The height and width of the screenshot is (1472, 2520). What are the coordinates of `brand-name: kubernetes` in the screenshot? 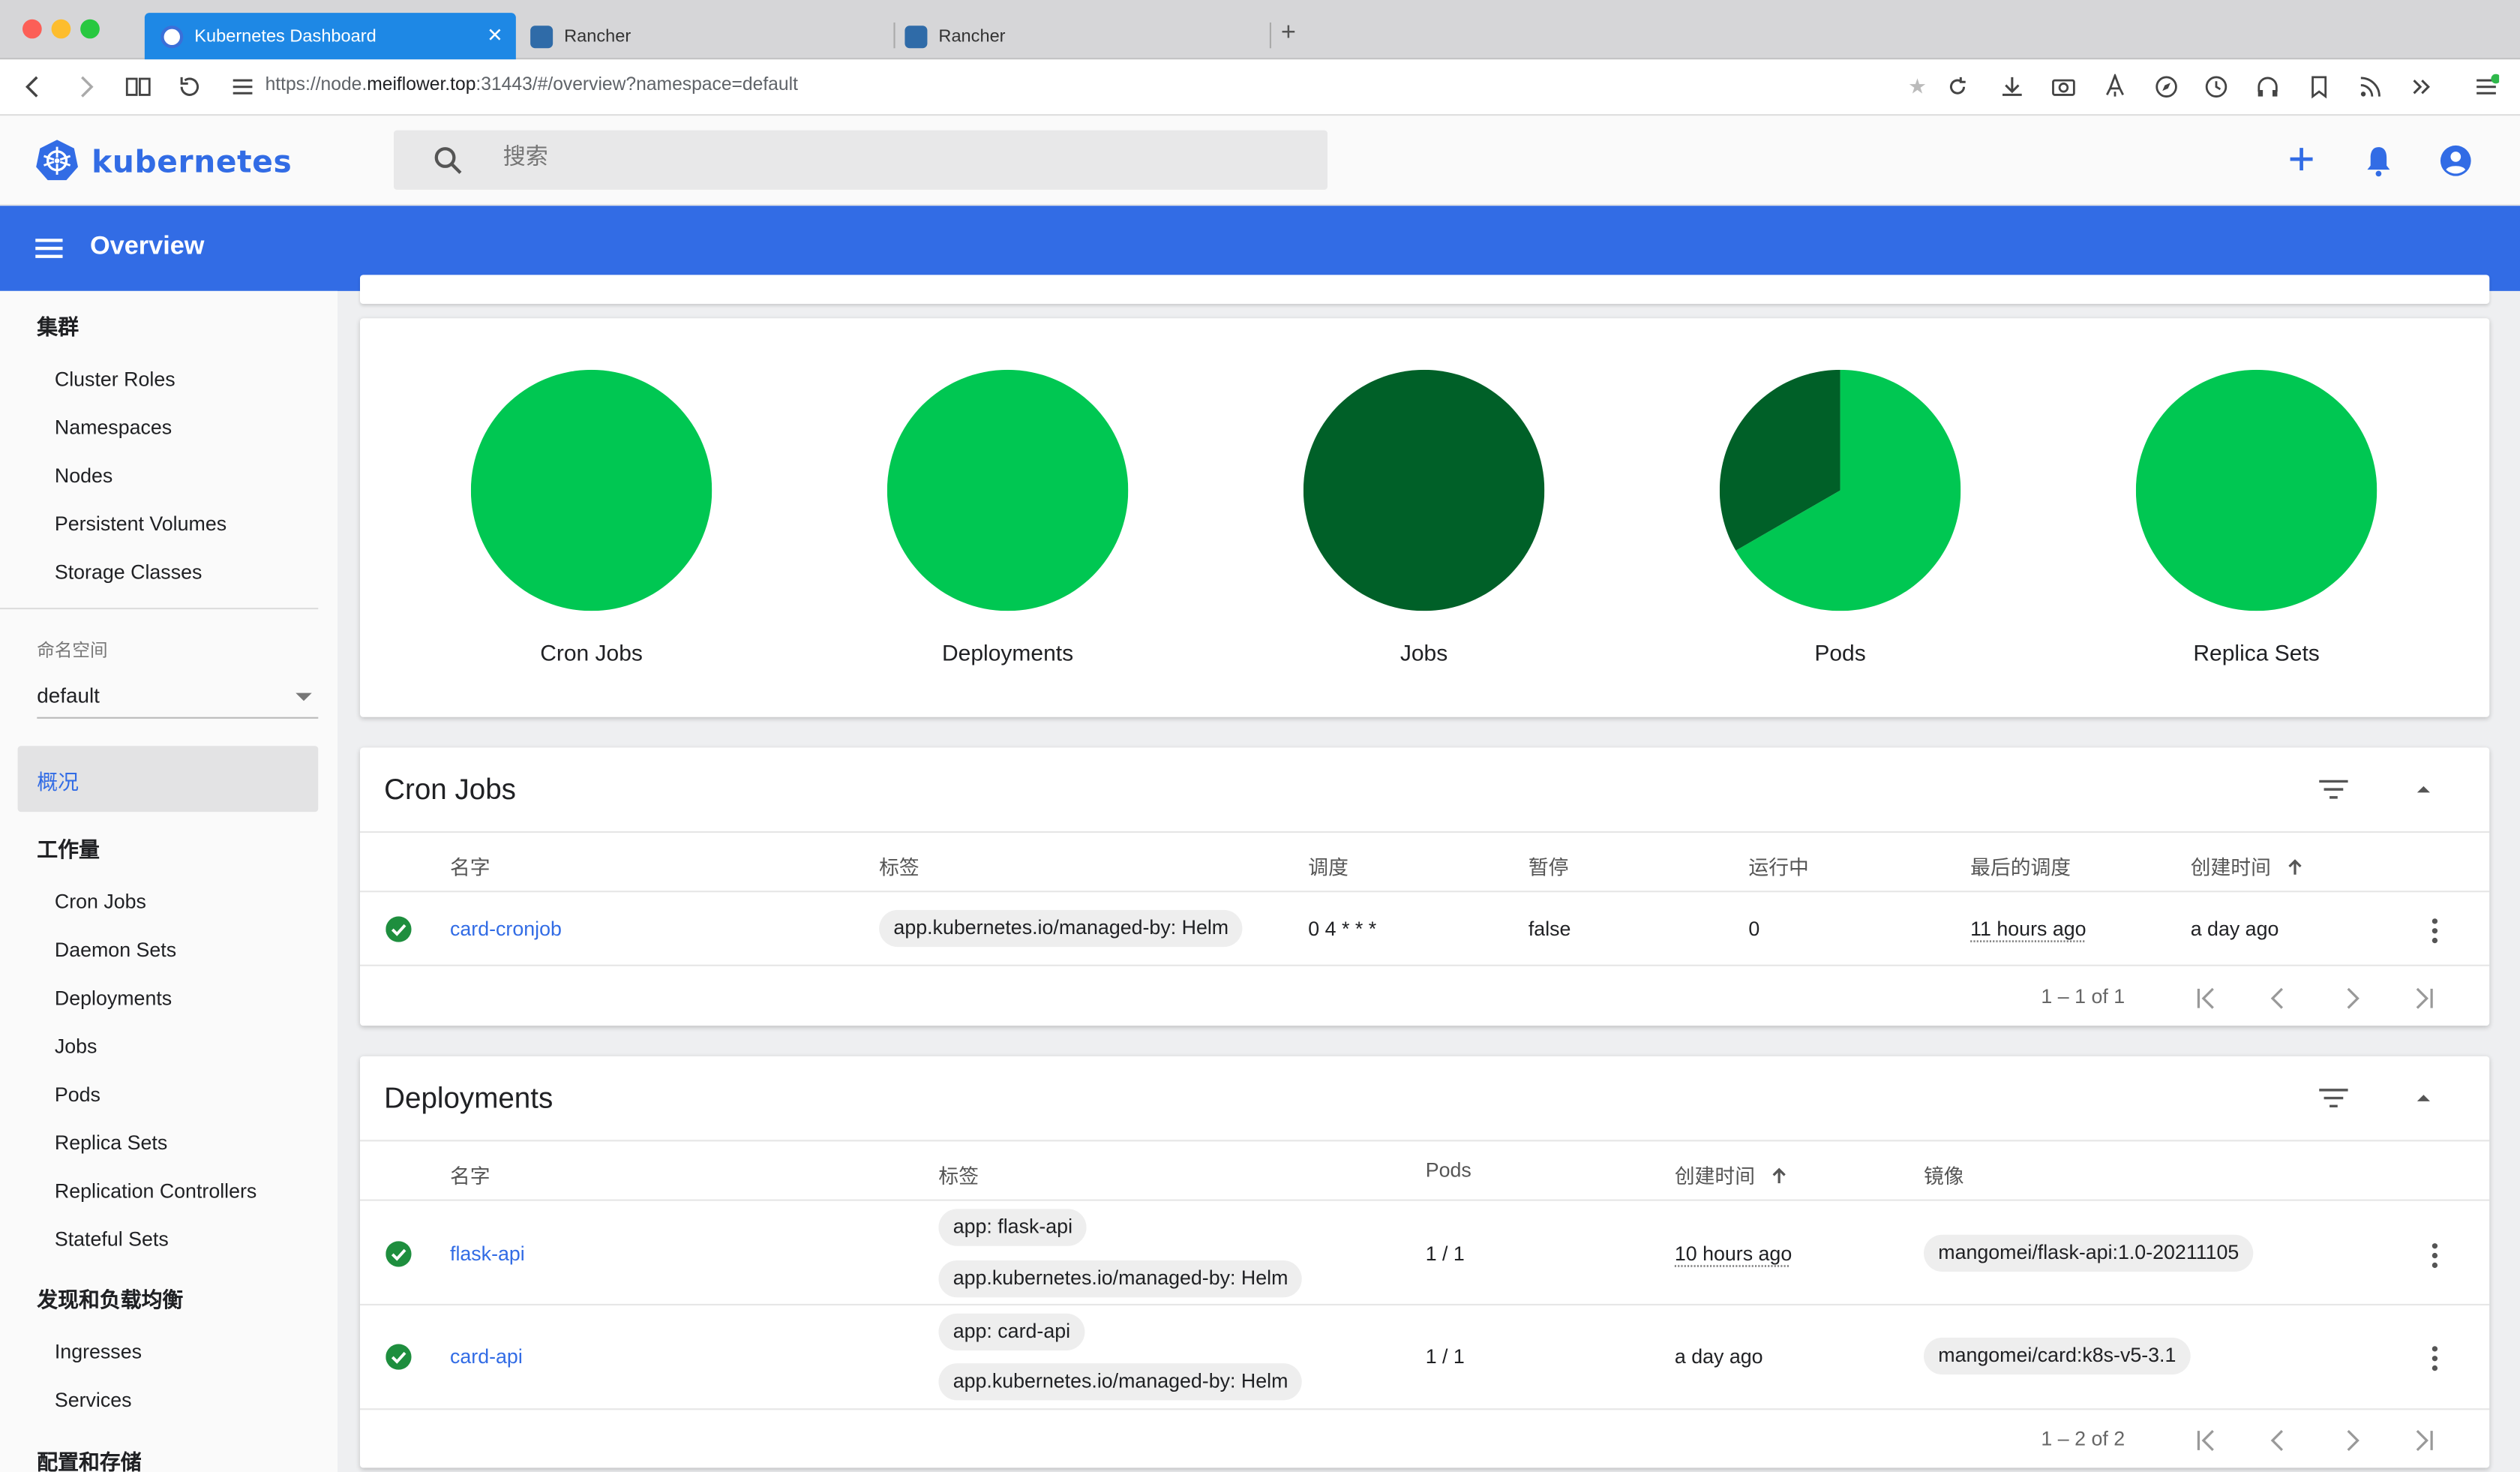 It's located at (192, 162).